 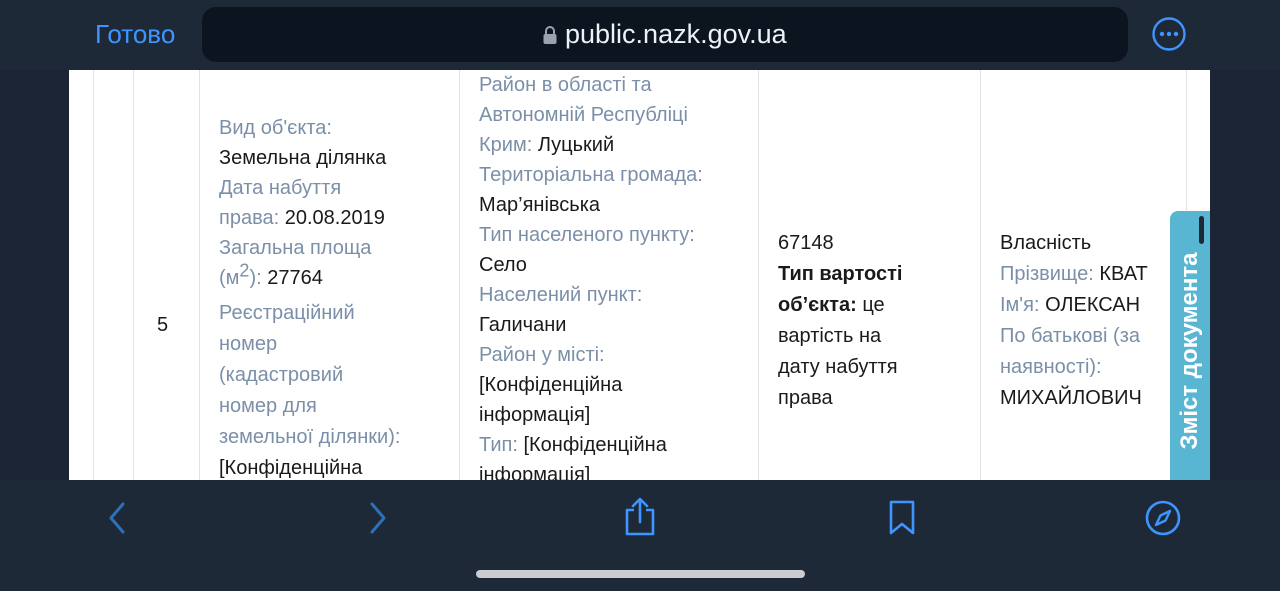 What do you see at coordinates (135, 34) in the screenshot?
I see `done-button: Готово` at bounding box center [135, 34].